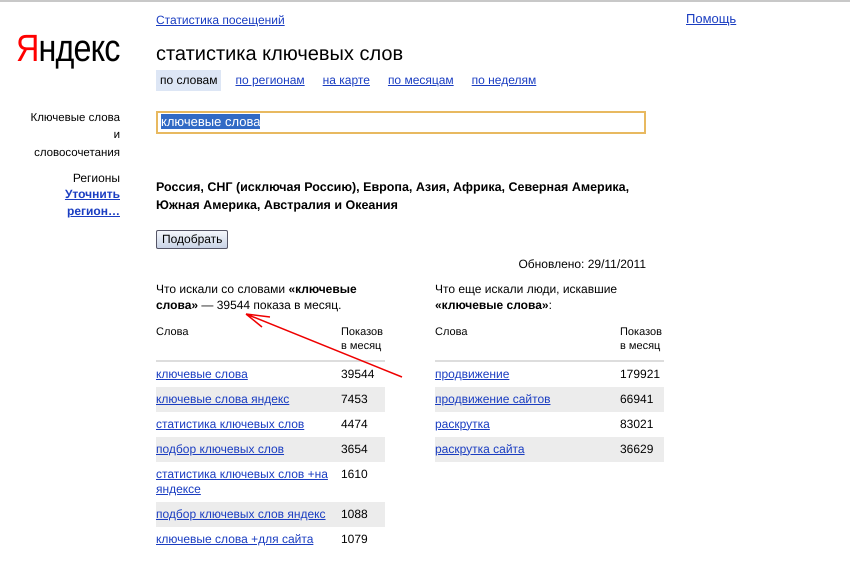 The image size is (850, 569). What do you see at coordinates (362, 514) in the screenshot?
I see `count-cell: 1088` at bounding box center [362, 514].